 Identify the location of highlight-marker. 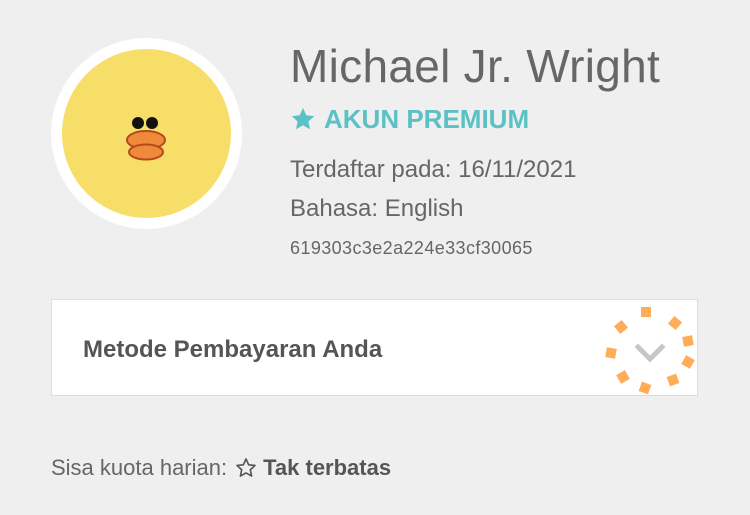
(650, 351).